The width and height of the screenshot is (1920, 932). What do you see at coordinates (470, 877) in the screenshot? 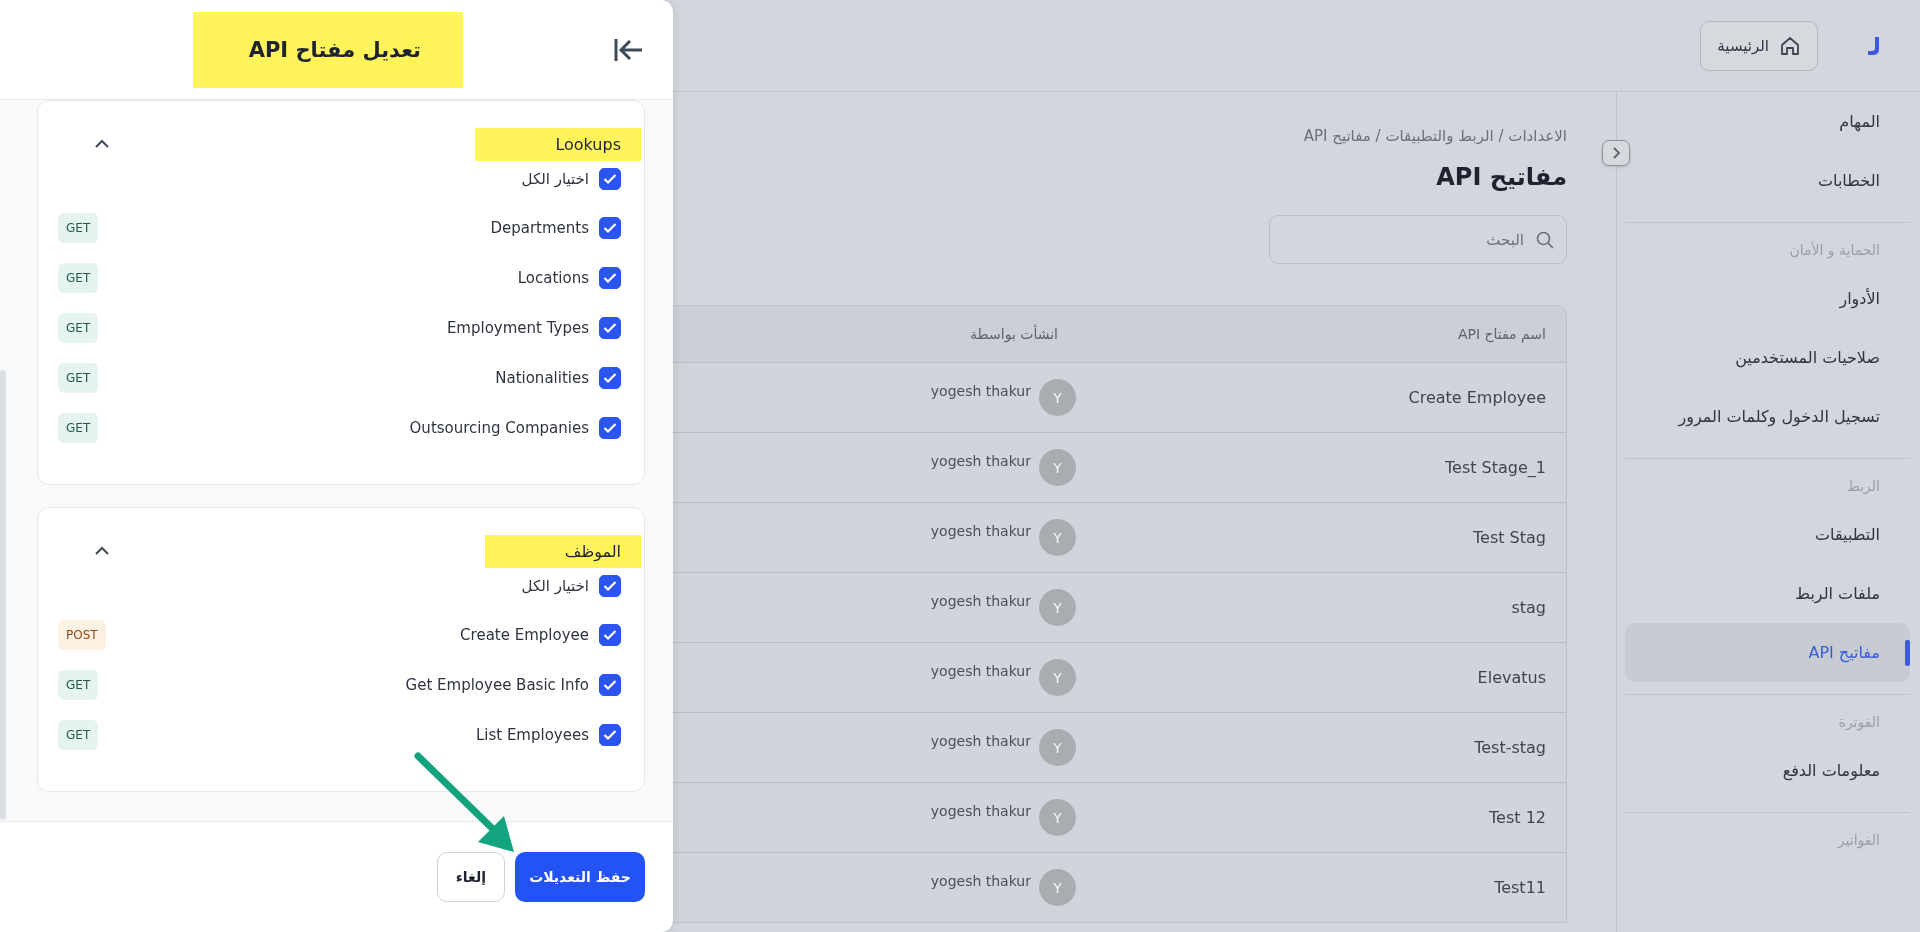
I see `cancel-button: إلغاء` at bounding box center [470, 877].